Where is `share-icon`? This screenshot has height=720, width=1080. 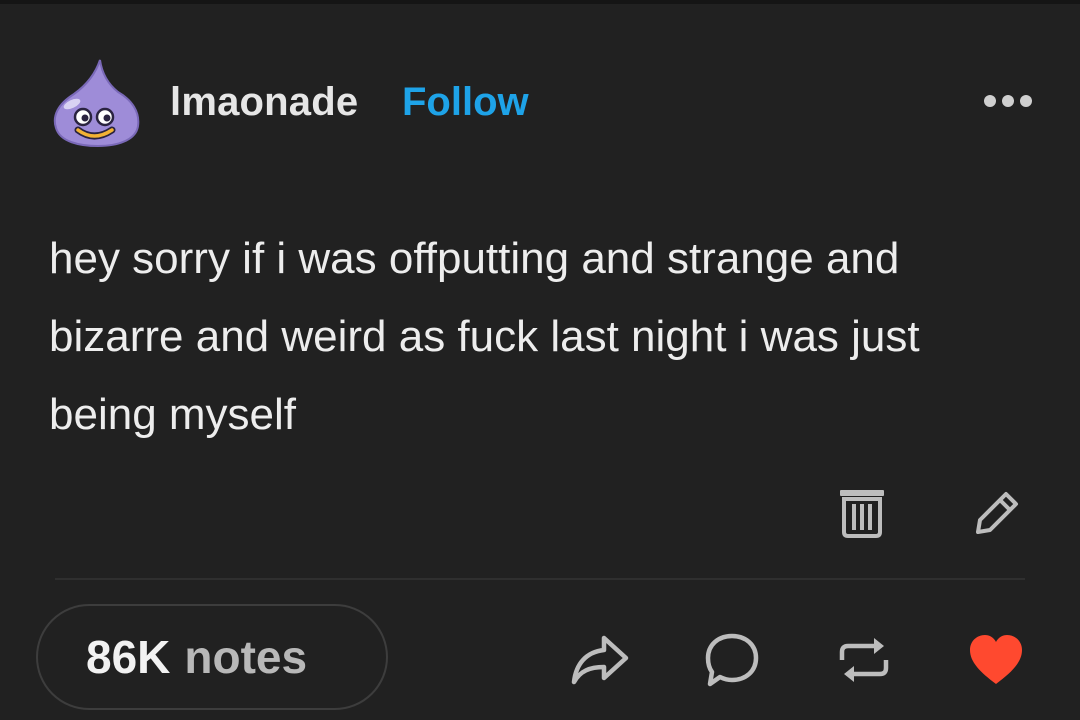 share-icon is located at coordinates (600, 660).